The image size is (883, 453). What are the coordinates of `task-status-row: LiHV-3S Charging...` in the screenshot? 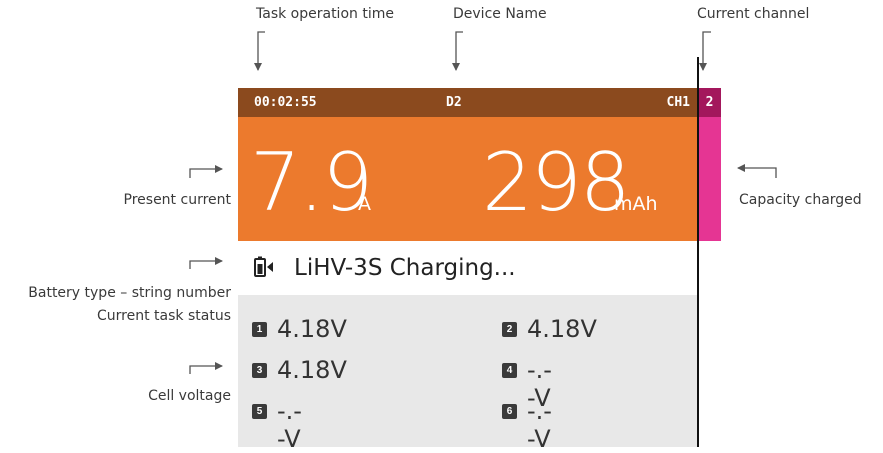 It's located at (468, 268).